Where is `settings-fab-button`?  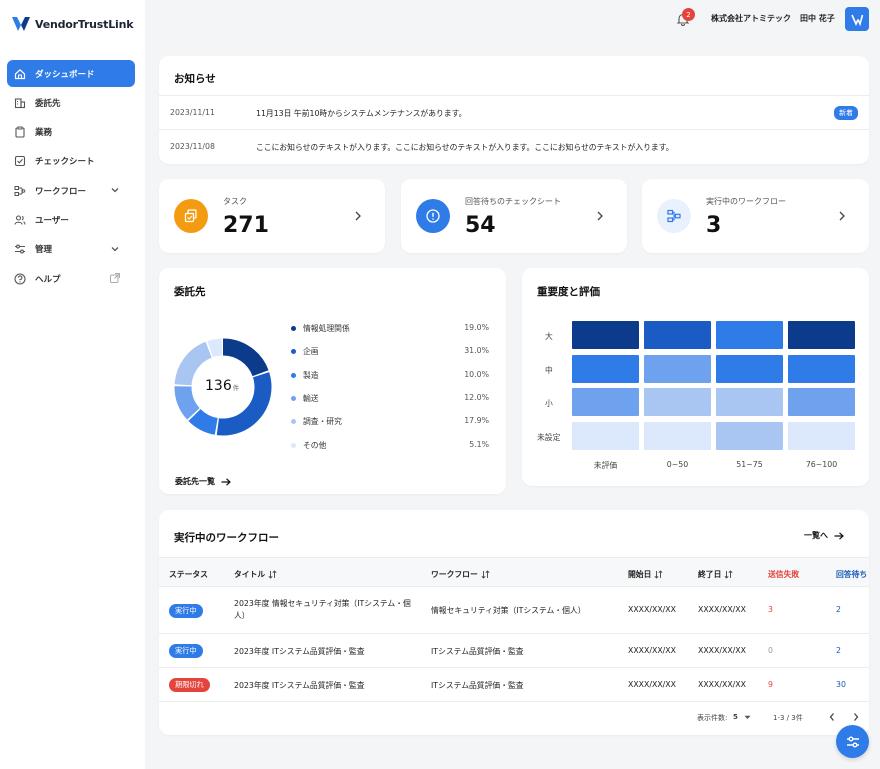
settings-fab-button is located at coordinates (852, 741).